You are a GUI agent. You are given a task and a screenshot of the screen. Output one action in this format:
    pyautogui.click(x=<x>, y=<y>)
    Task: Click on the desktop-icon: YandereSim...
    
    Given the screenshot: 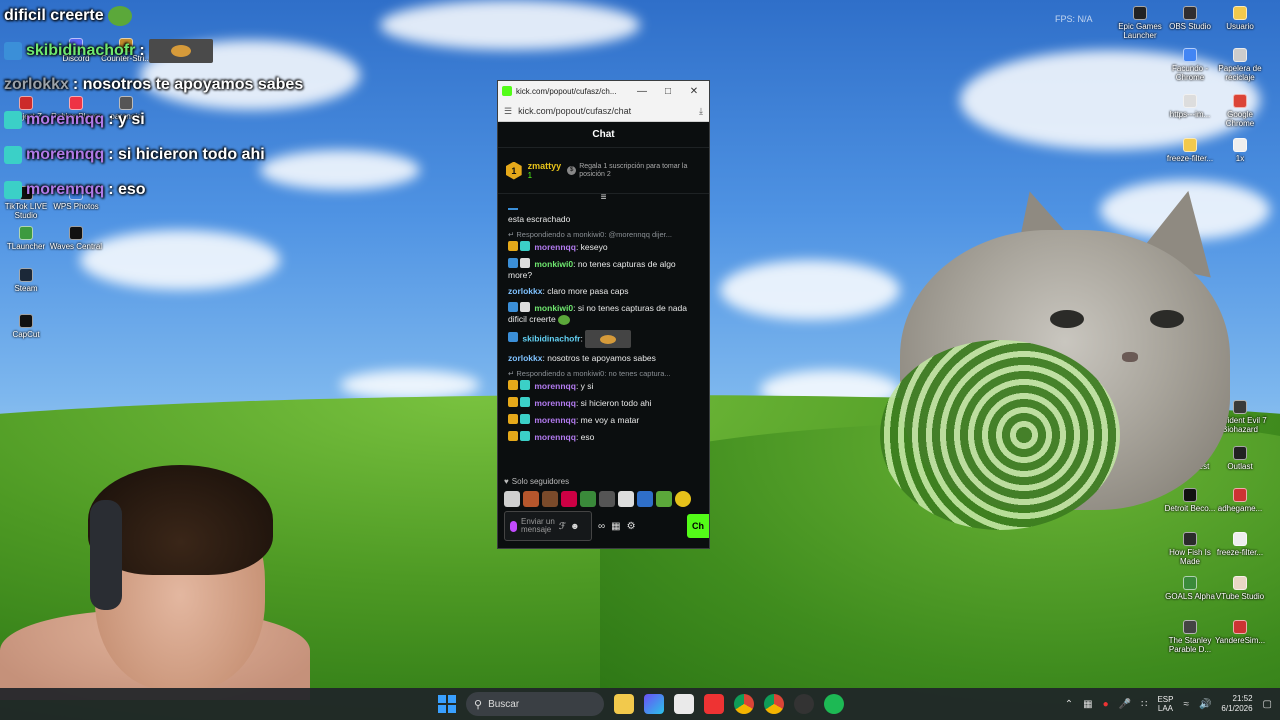 What is the action you would take?
    pyautogui.click(x=1240, y=632)
    